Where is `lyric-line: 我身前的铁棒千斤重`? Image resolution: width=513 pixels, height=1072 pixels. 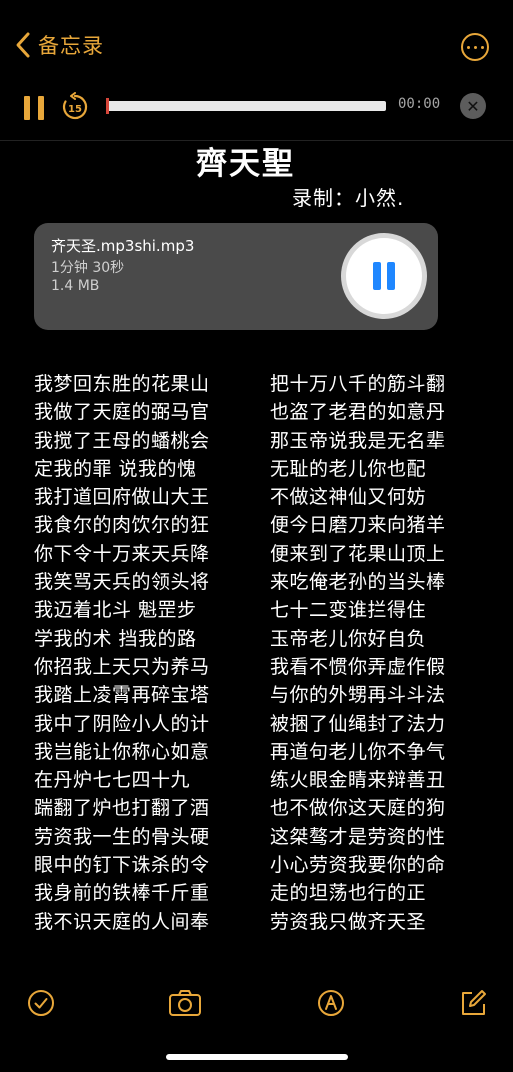 lyric-line: 我身前的铁棒千斤重 is located at coordinates (122, 893).